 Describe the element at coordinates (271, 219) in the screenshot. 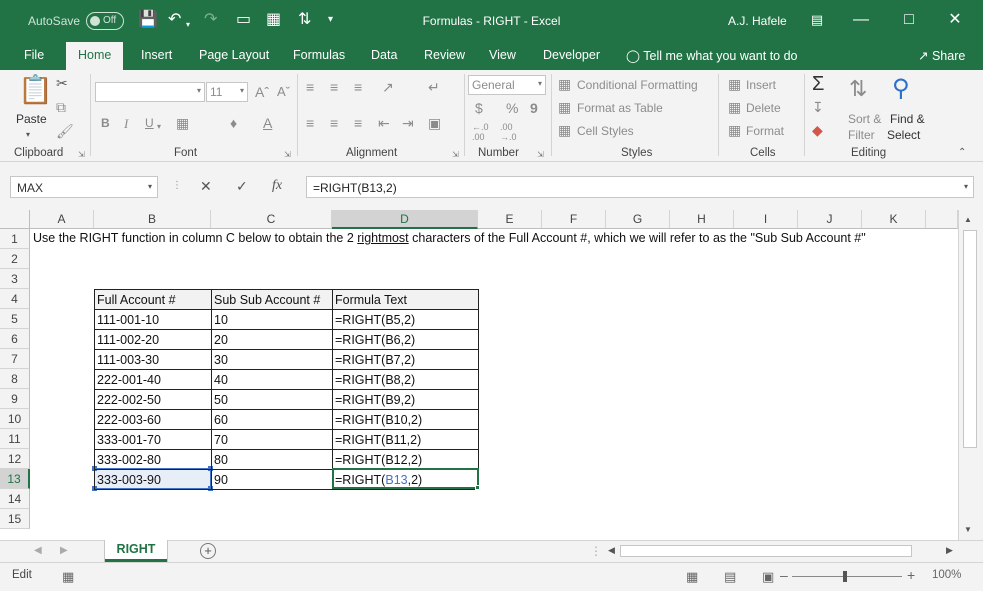

I see `column-header: C` at that location.